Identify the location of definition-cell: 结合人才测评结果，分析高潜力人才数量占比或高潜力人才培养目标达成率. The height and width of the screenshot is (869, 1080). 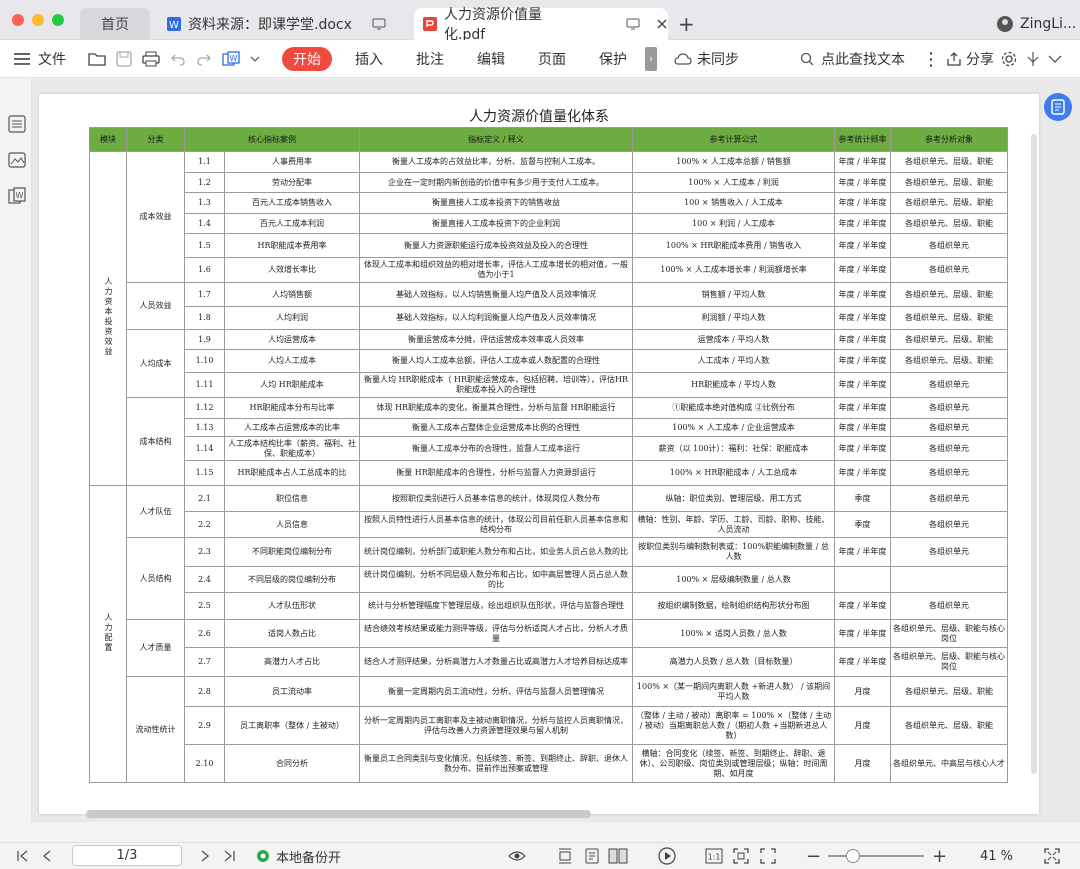
(496, 662).